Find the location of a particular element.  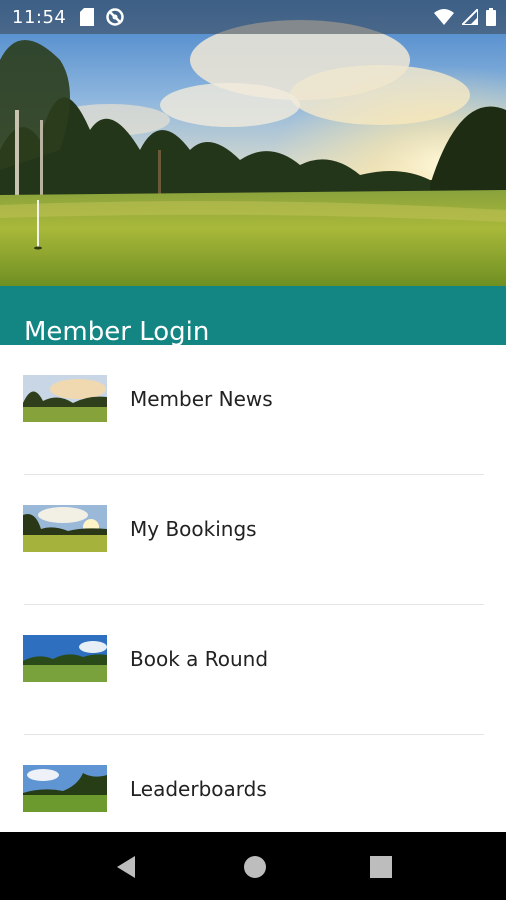

menu-item-member-news: Member News is located at coordinates (253, 410).